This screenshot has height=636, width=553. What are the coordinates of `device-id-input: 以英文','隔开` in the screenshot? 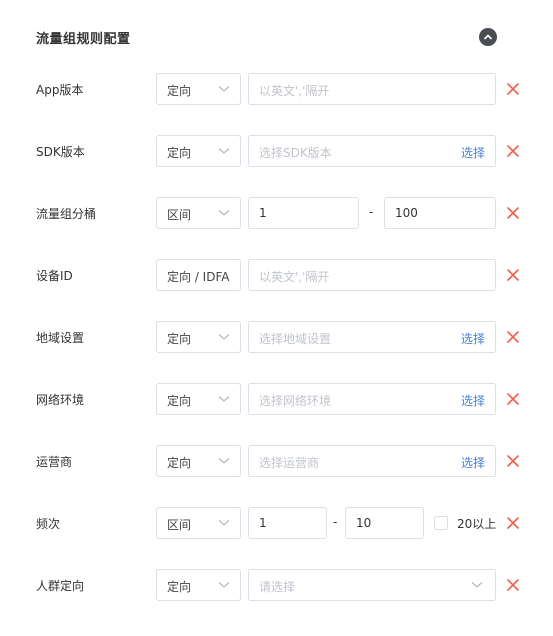 It's located at (372, 275).